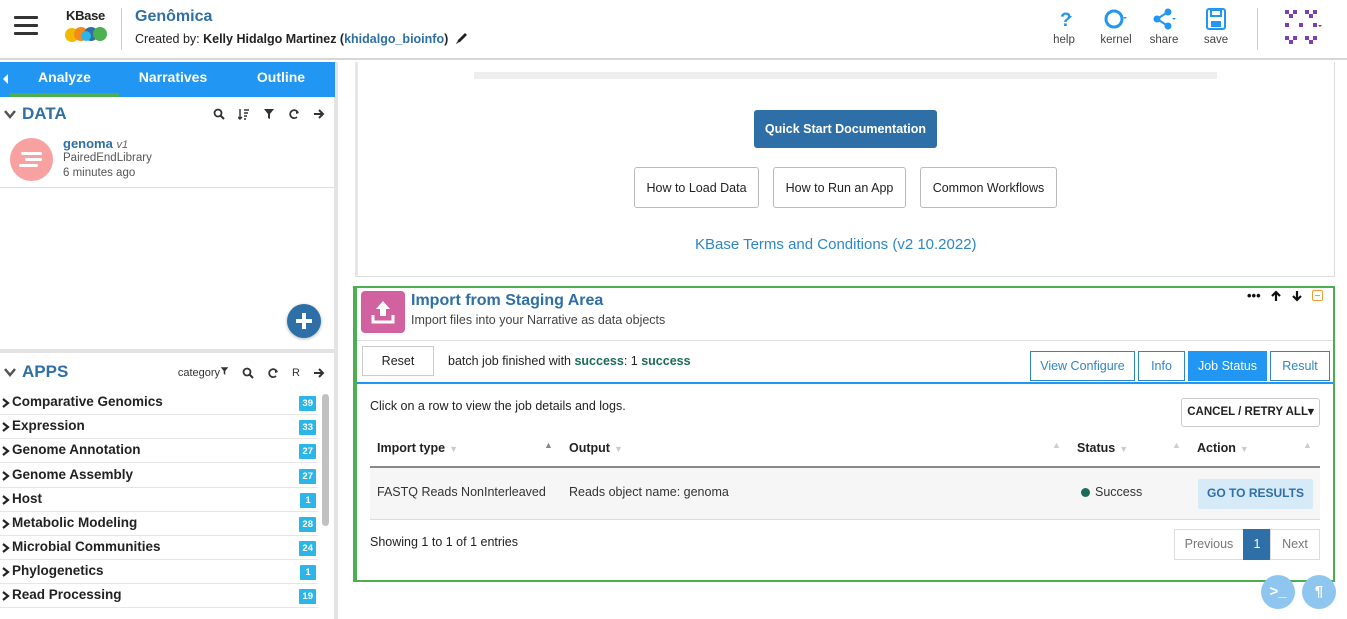 Image resolution: width=1347 pixels, height=619 pixels. What do you see at coordinates (1216, 448) in the screenshot?
I see `col-action-label: Action` at bounding box center [1216, 448].